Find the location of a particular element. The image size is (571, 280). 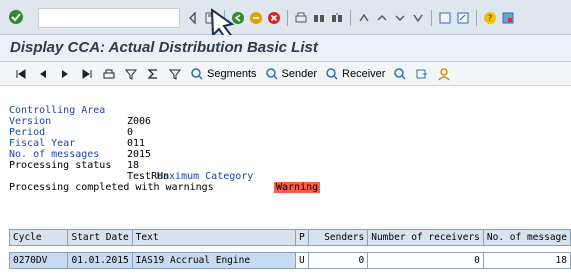

enter-check-icon is located at coordinates (16, 17).